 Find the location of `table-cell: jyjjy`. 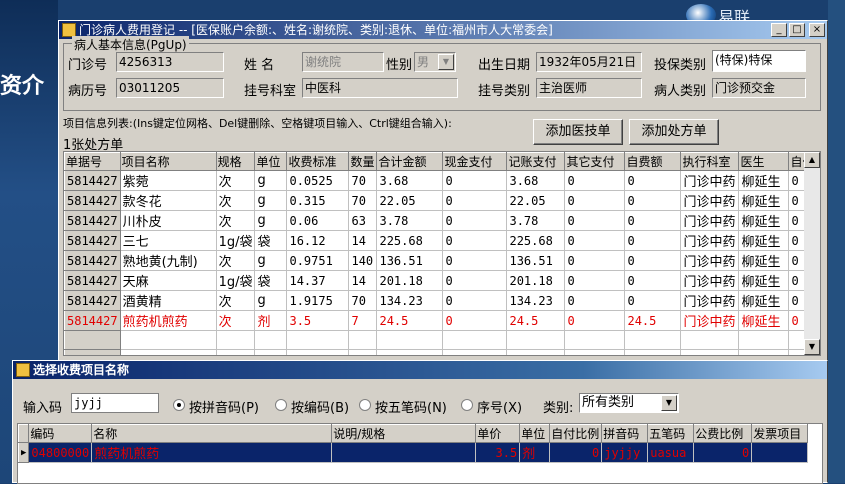

table-cell: jyjjy is located at coordinates (625, 452).